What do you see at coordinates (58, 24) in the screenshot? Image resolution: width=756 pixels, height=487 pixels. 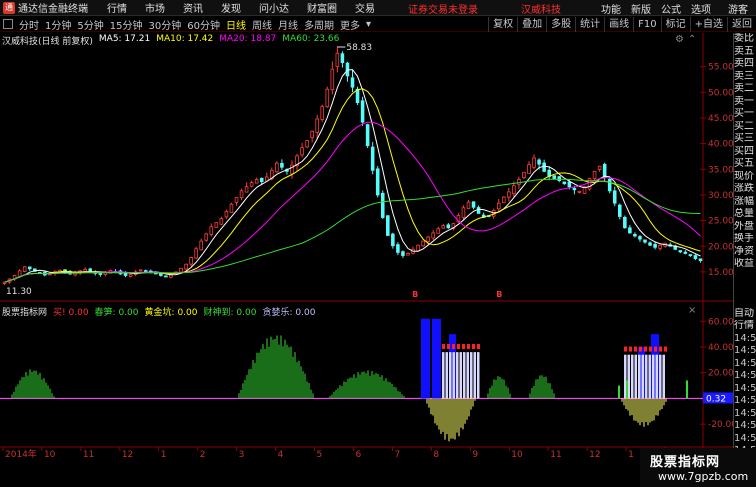 I see `period-1min: 1分钟` at bounding box center [58, 24].